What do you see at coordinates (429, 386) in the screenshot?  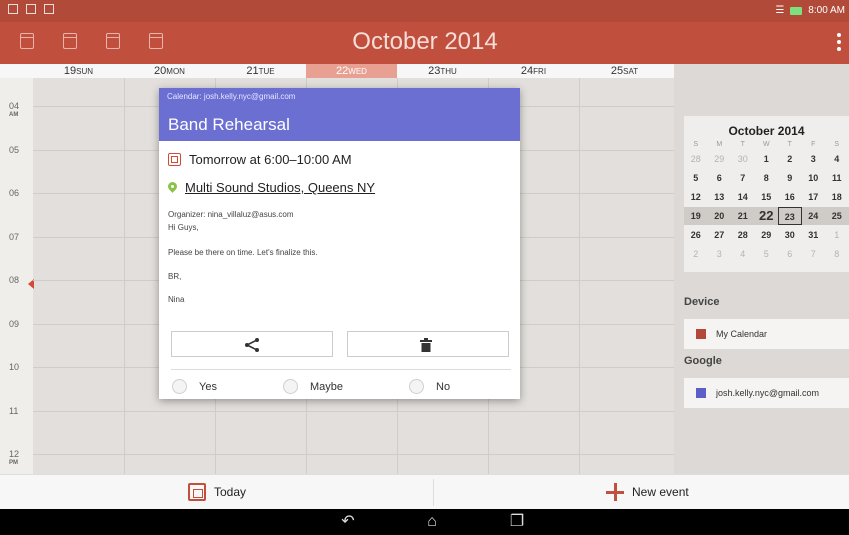 I see `rsvp-no: No` at bounding box center [429, 386].